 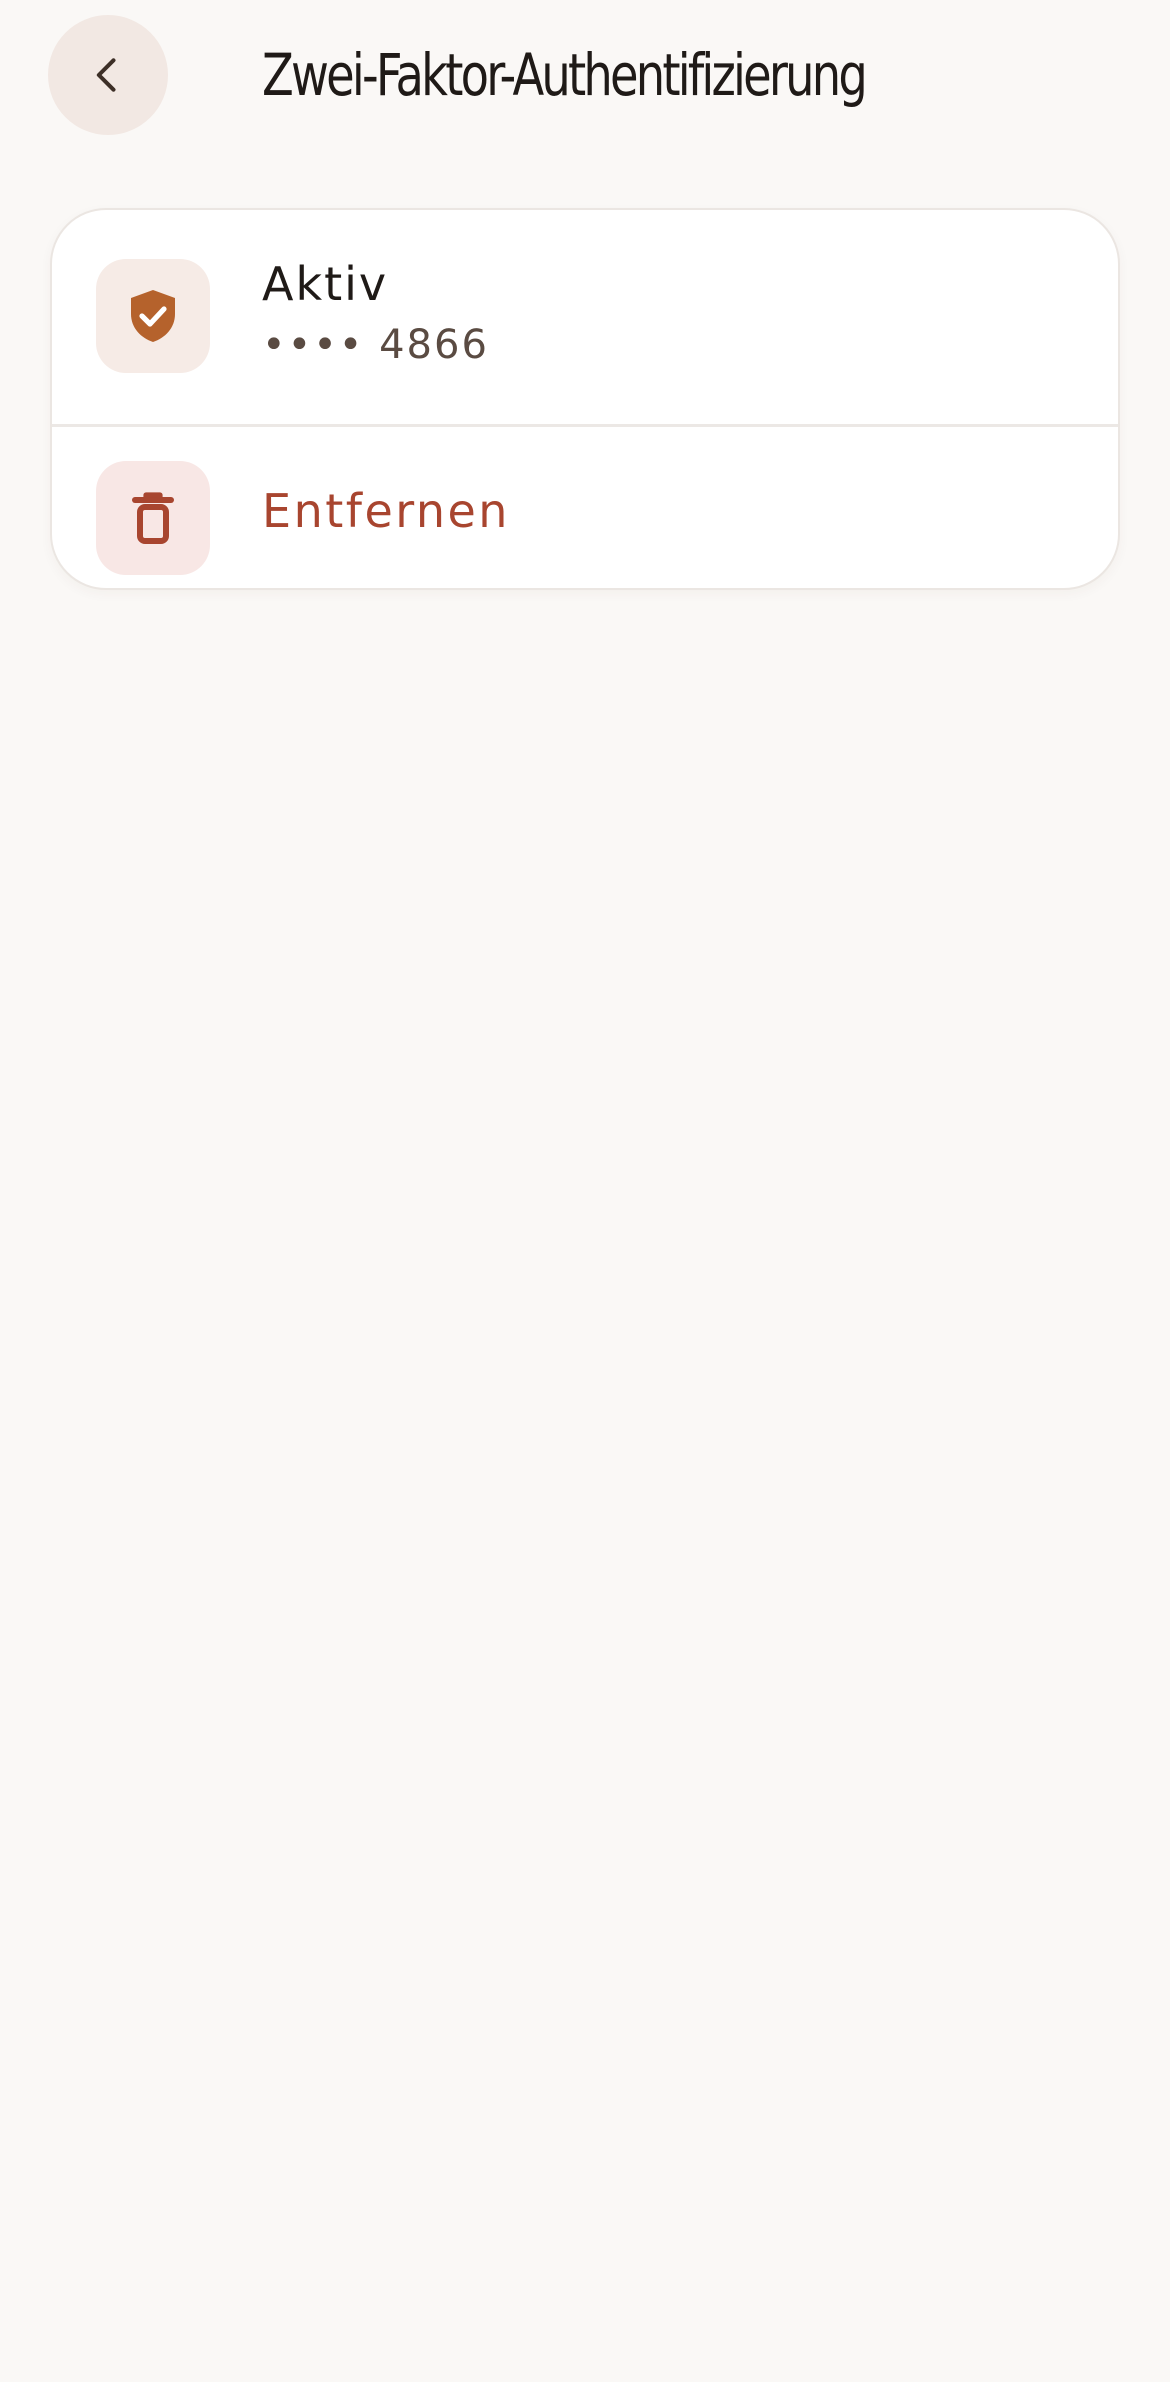 I want to click on status-icon-tile, so click(x=153, y=316).